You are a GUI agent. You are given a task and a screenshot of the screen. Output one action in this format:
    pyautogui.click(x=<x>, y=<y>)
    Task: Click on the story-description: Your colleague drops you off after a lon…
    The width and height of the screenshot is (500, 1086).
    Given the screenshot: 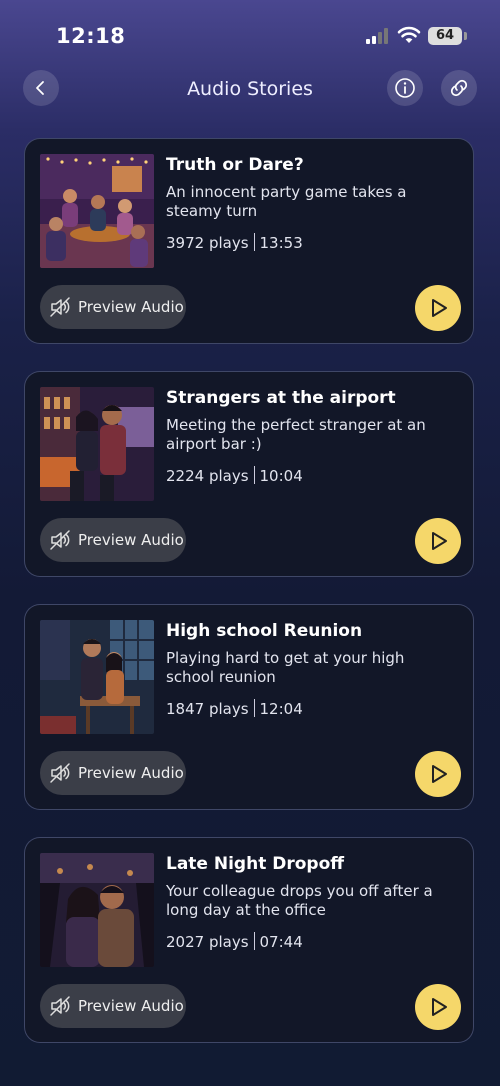 What is the action you would take?
    pyautogui.click(x=299, y=900)
    